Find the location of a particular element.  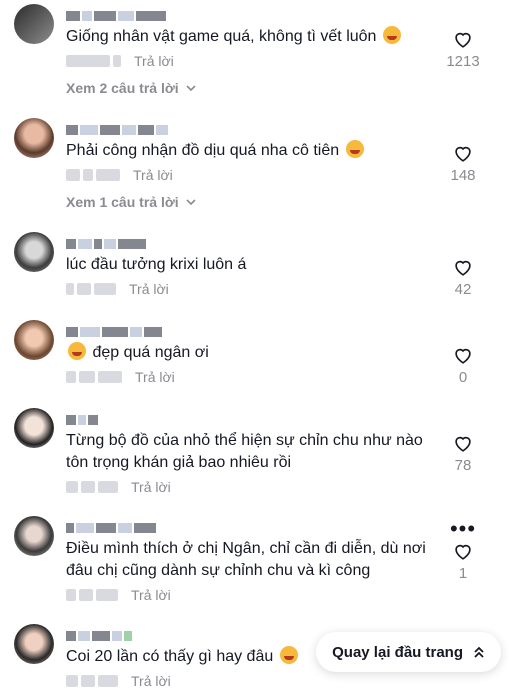

like-count: 1 is located at coordinates (463, 573).